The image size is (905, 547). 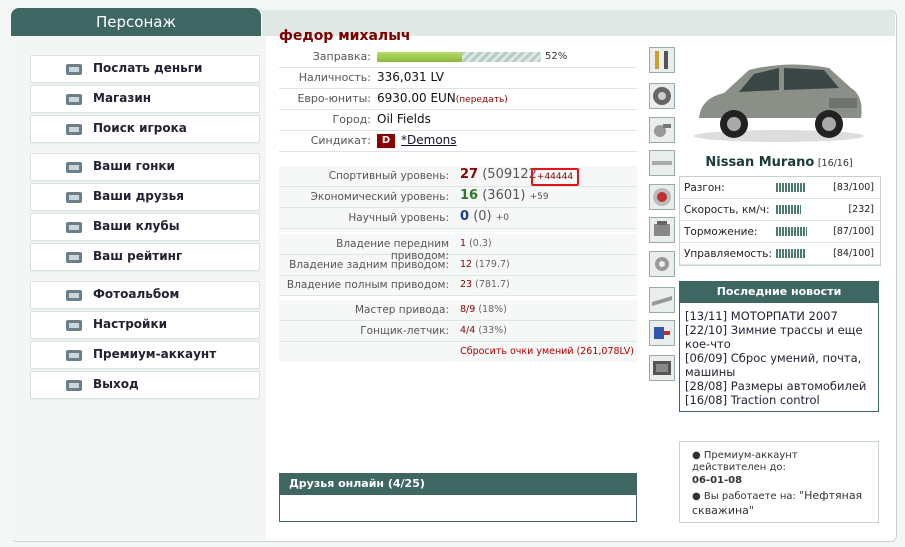 I want to click on fuel-percent: 52%, so click(x=556, y=56).